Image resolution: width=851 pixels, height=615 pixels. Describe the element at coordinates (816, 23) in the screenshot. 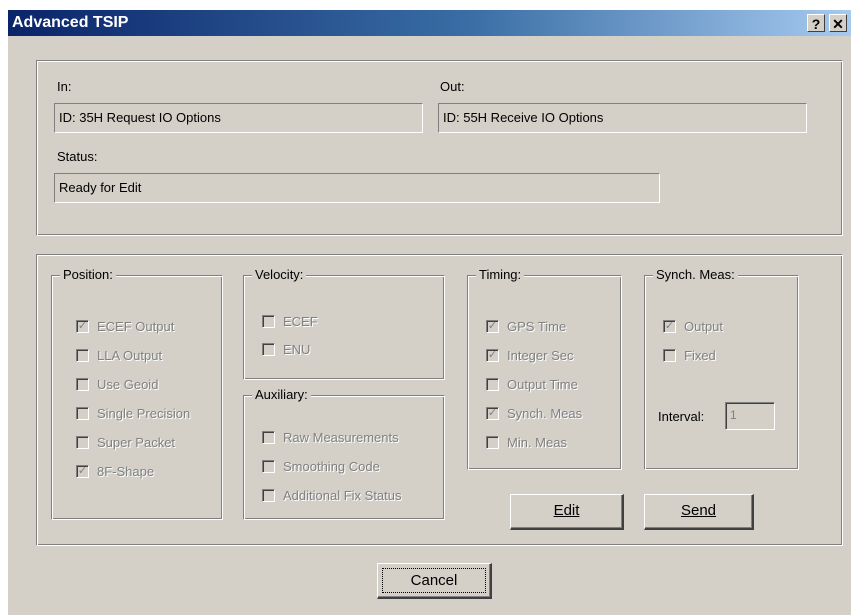

I see `help-button: ?` at that location.